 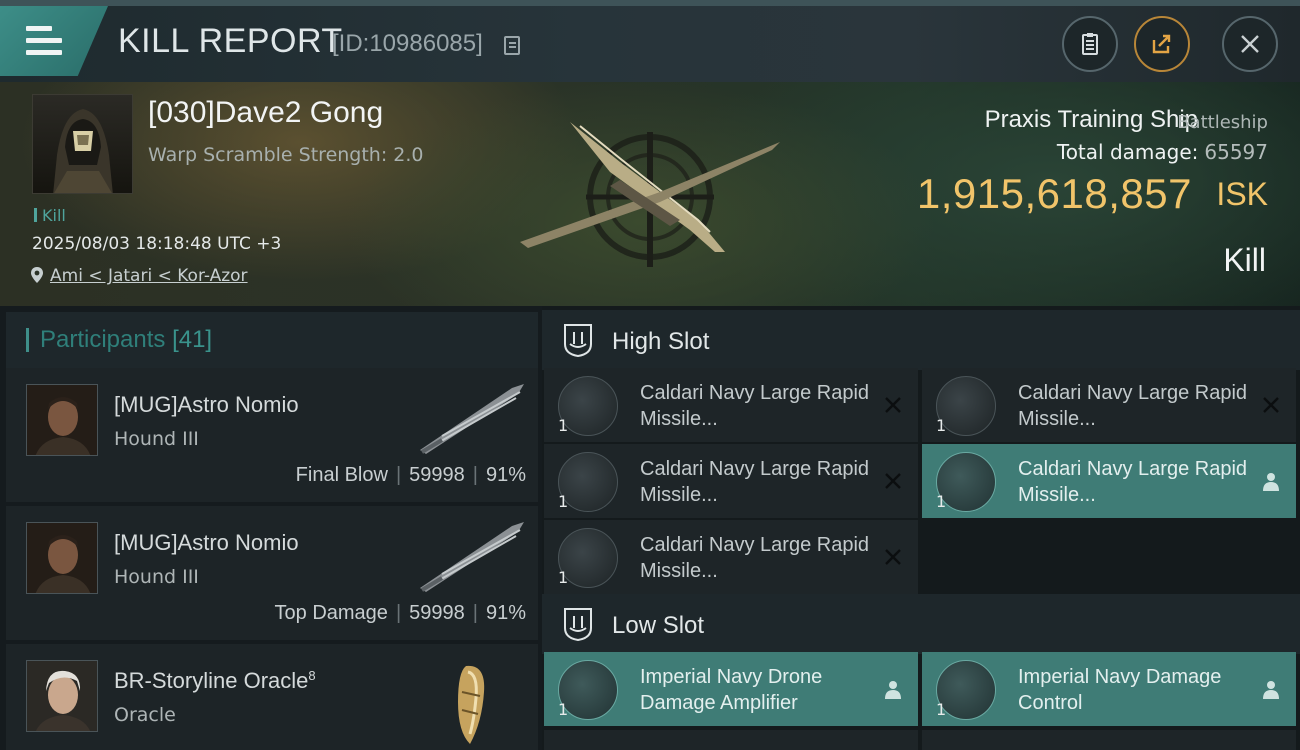 I want to click on participants-header-accent, so click(x=27, y=340).